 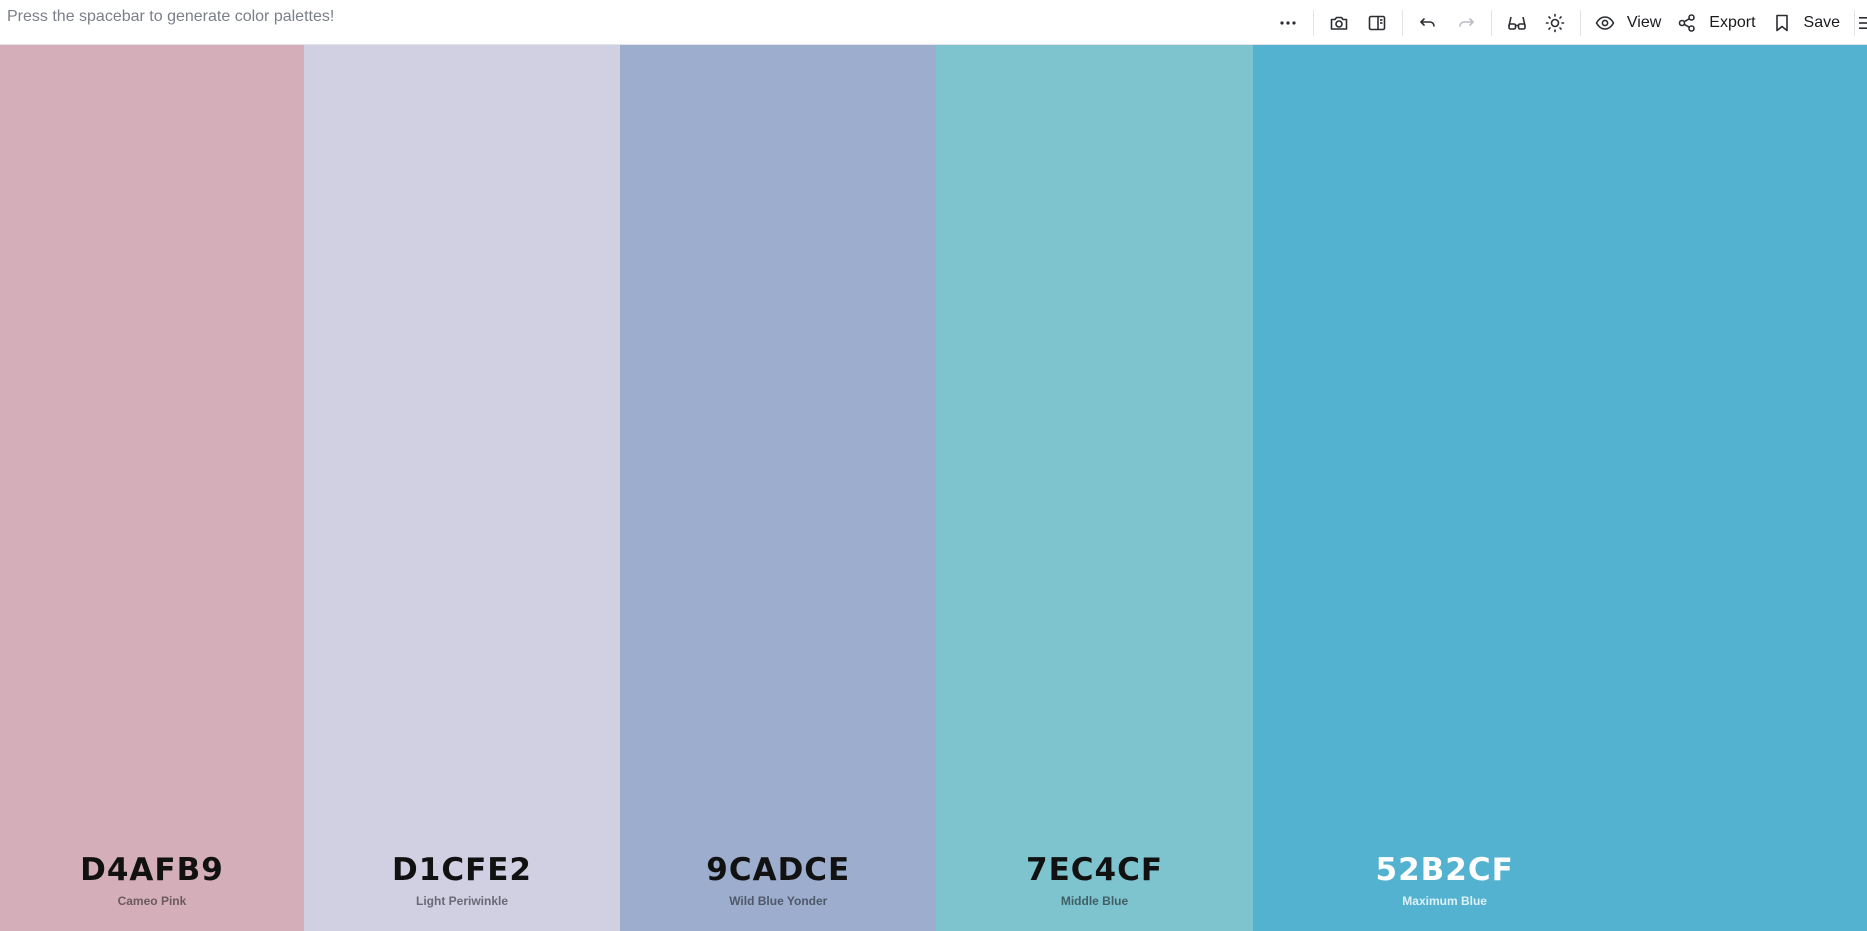 I want to click on export-button: Export, so click(x=1716, y=23).